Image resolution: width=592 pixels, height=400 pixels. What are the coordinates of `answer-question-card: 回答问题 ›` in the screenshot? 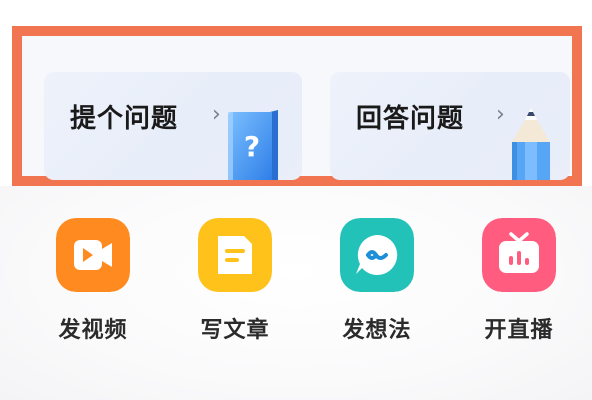 It's located at (450, 126).